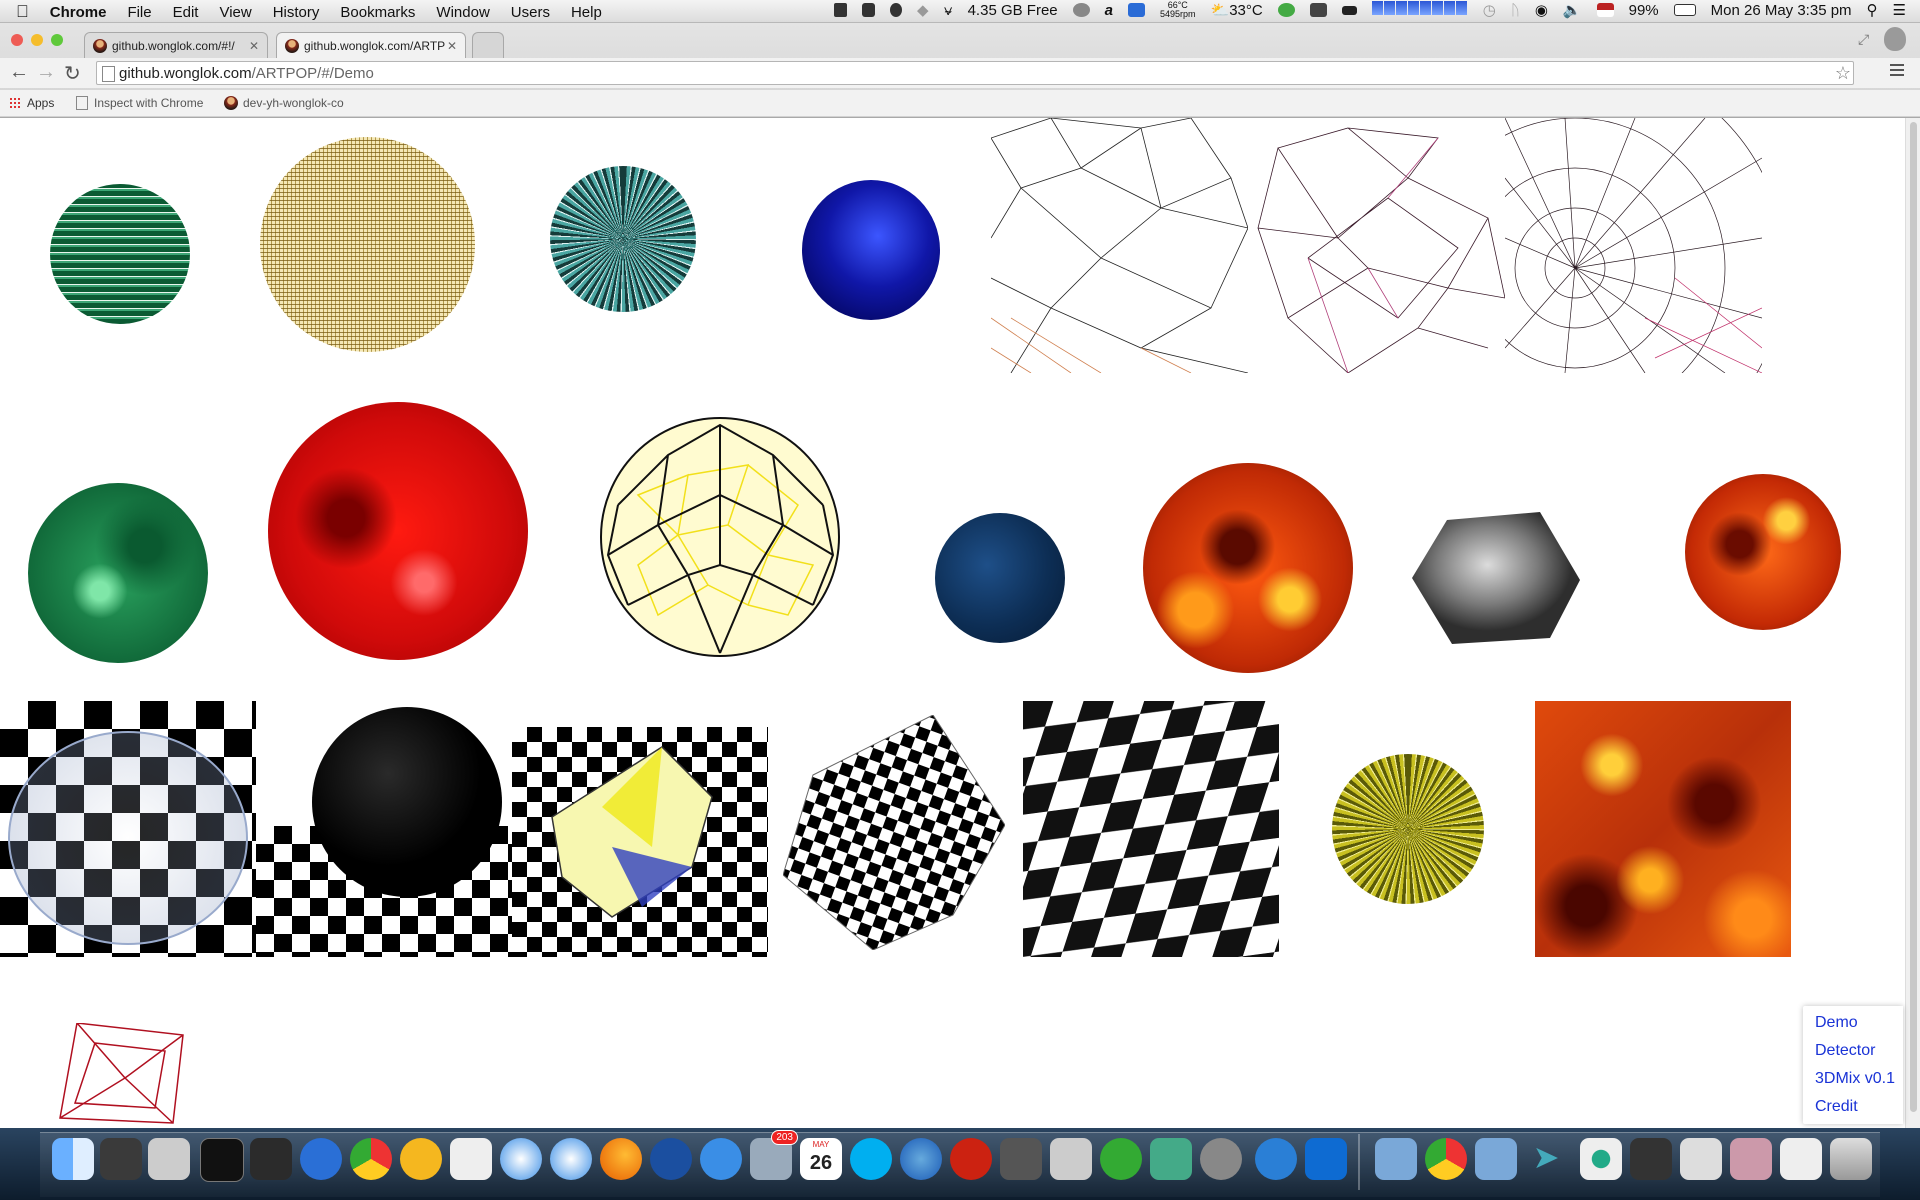  Describe the element at coordinates (841, 10) in the screenshot. I see `drive-icon` at that location.